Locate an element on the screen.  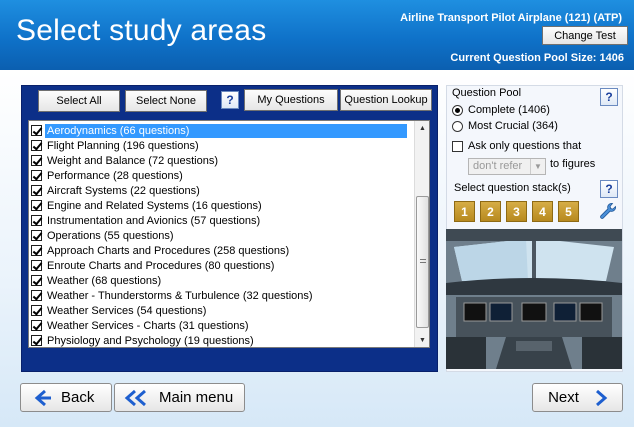
stack-2-button: 2 is located at coordinates (490, 211).